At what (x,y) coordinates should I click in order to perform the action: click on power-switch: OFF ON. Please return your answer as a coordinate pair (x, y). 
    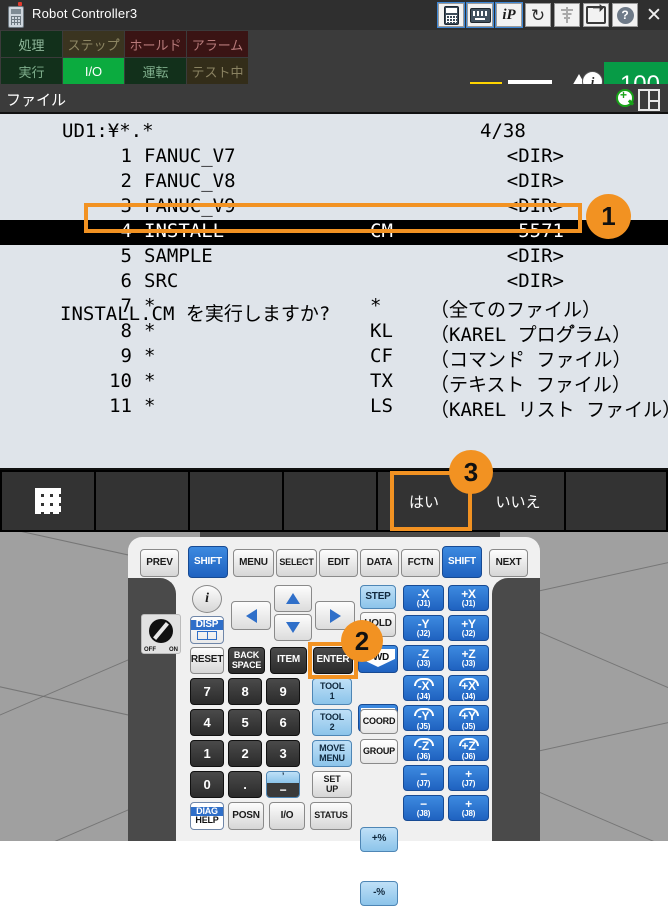
    Looking at the image, I should click on (161, 634).